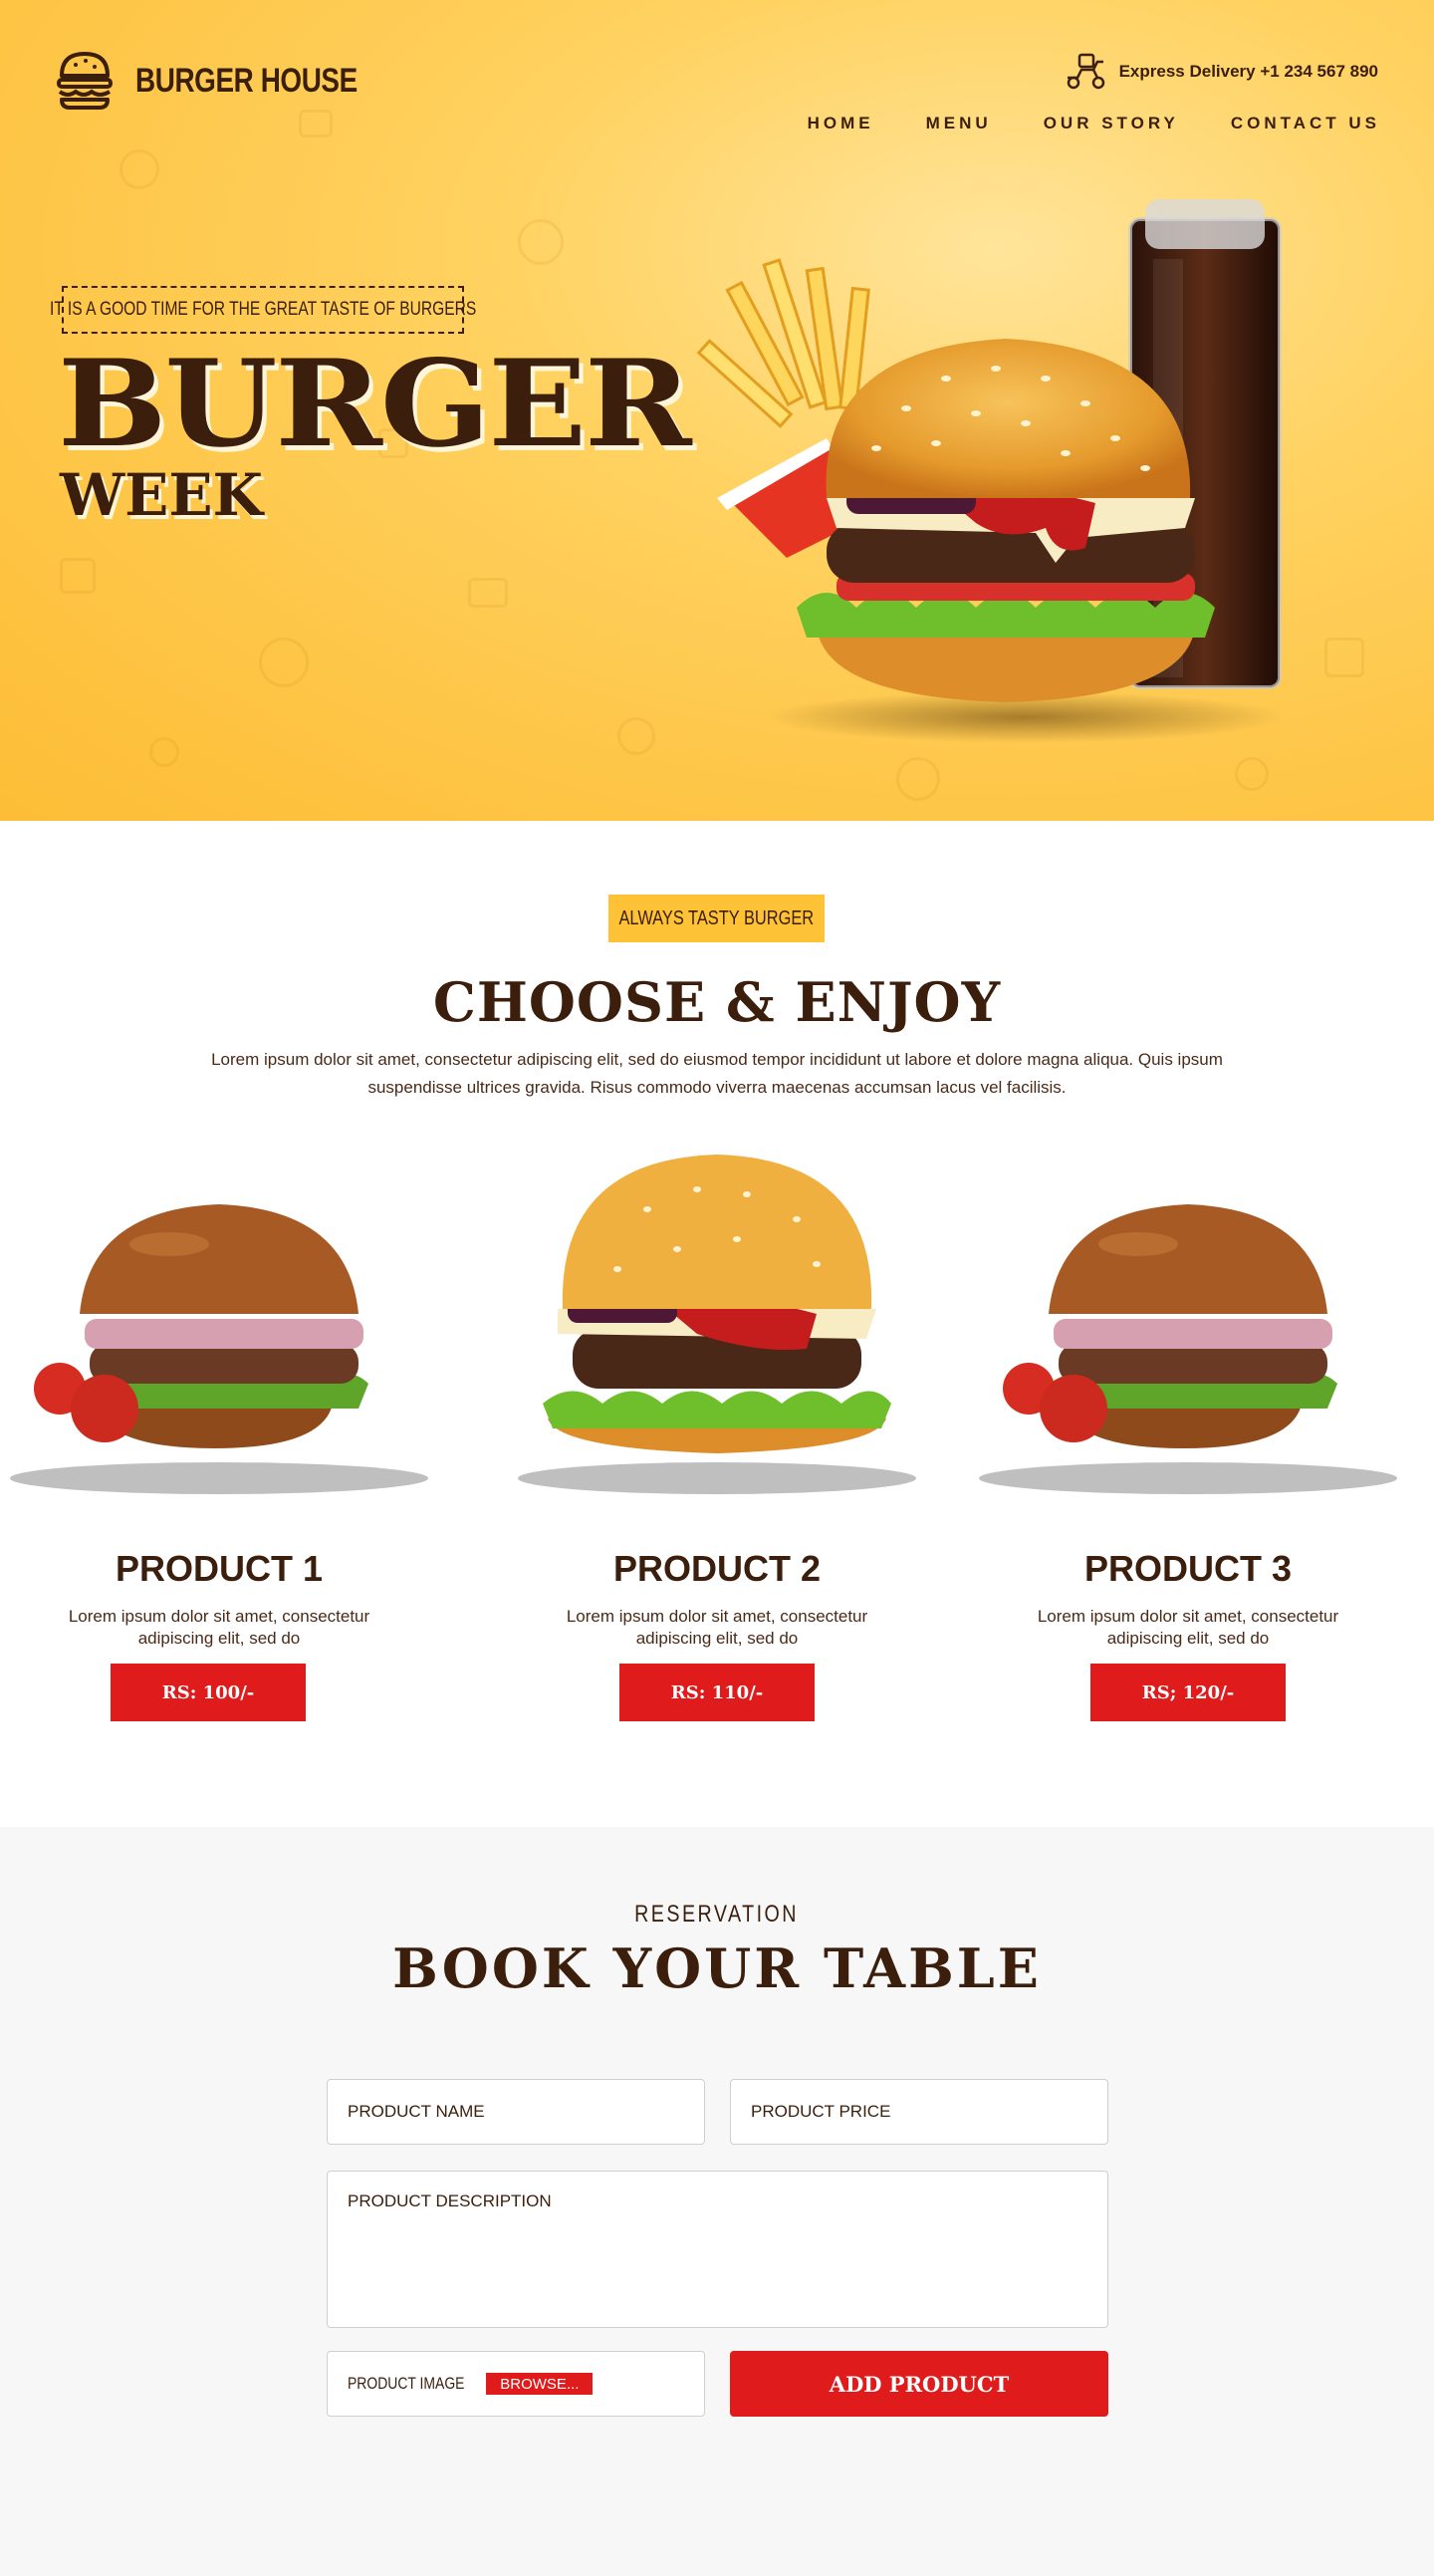  Describe the element at coordinates (246, 80) in the screenshot. I see `brand-name: BURGER HOUSE` at that location.